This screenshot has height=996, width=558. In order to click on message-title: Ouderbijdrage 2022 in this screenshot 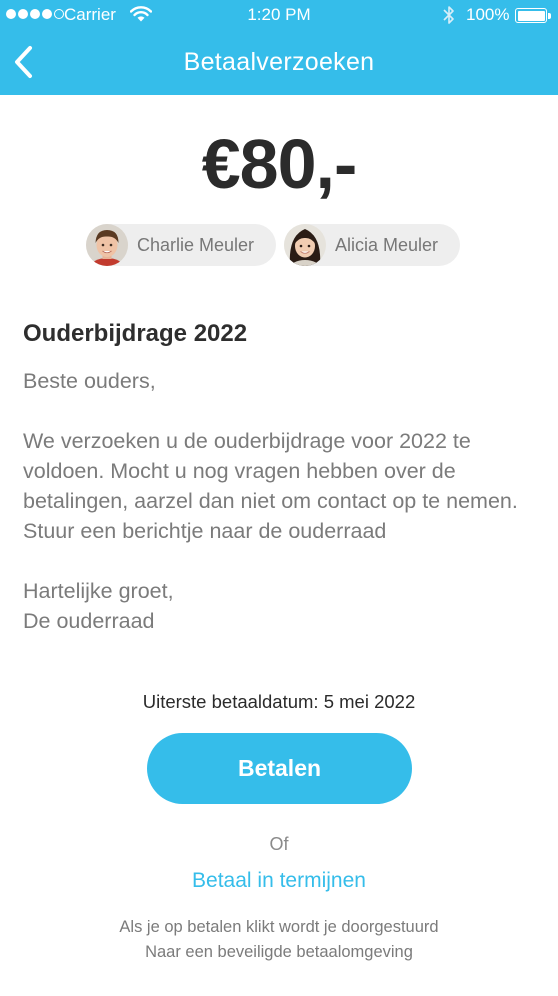, I will do `click(135, 333)`.